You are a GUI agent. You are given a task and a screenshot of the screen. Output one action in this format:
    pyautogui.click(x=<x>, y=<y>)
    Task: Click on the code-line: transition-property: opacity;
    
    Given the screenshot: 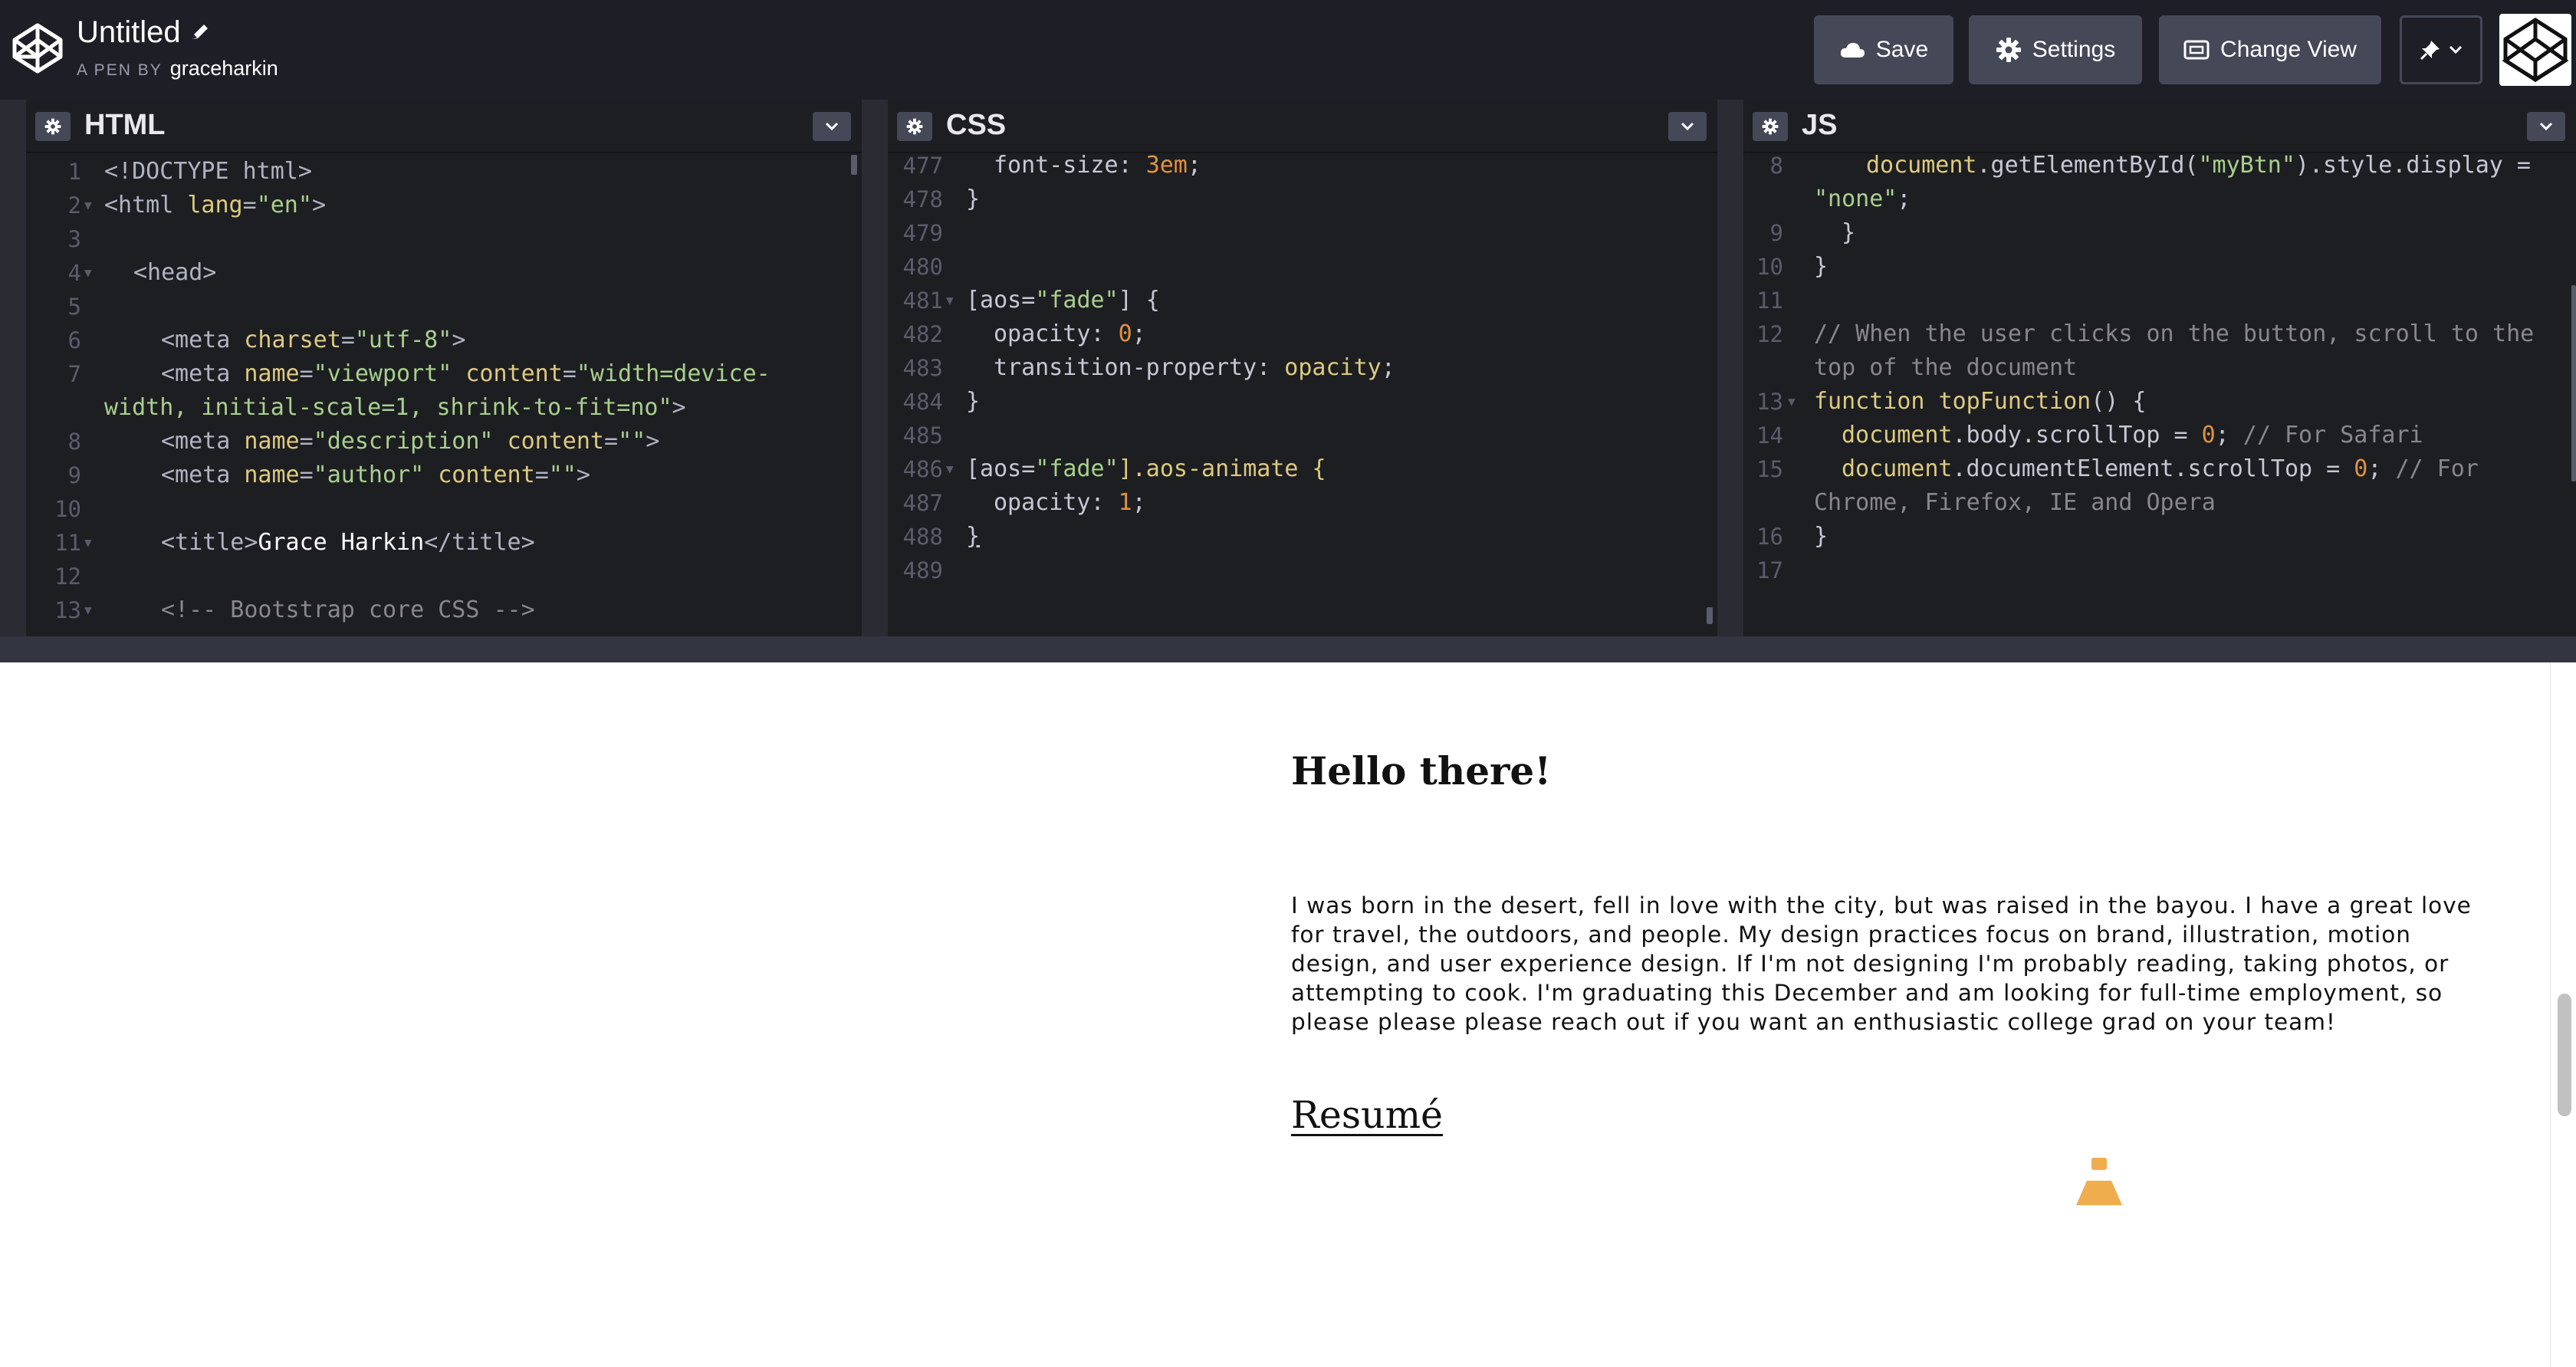 What is the action you would take?
    pyautogui.click(x=1194, y=367)
    